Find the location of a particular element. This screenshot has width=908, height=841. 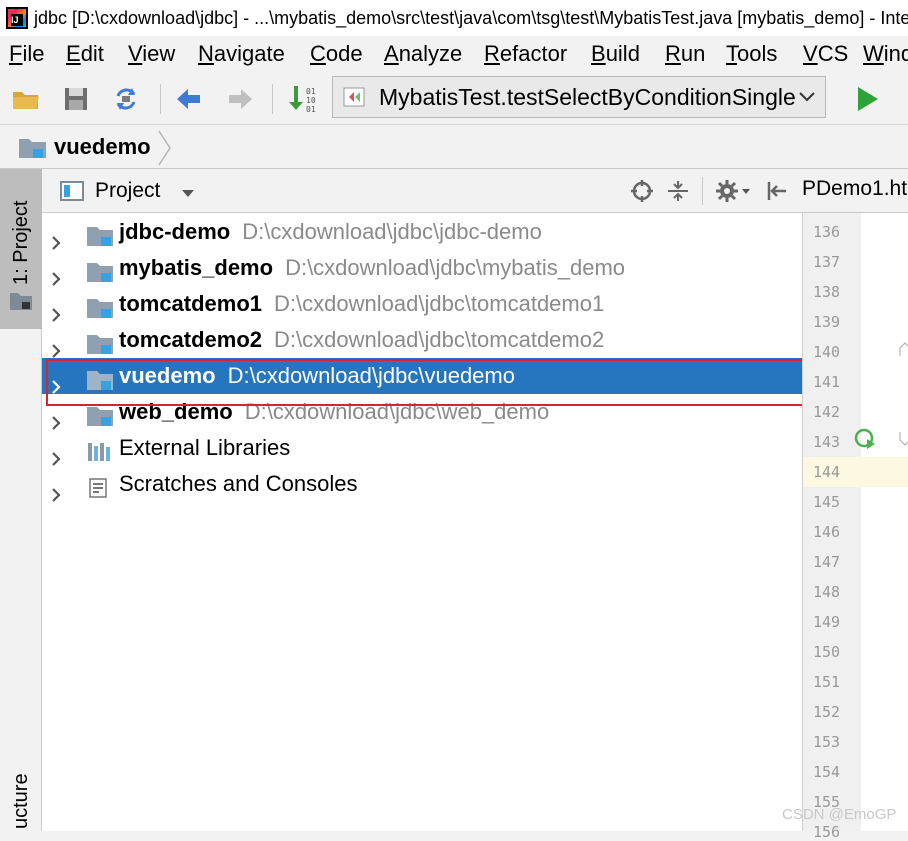

tree-item-name: tomcatdemo1 is located at coordinates (191, 303).